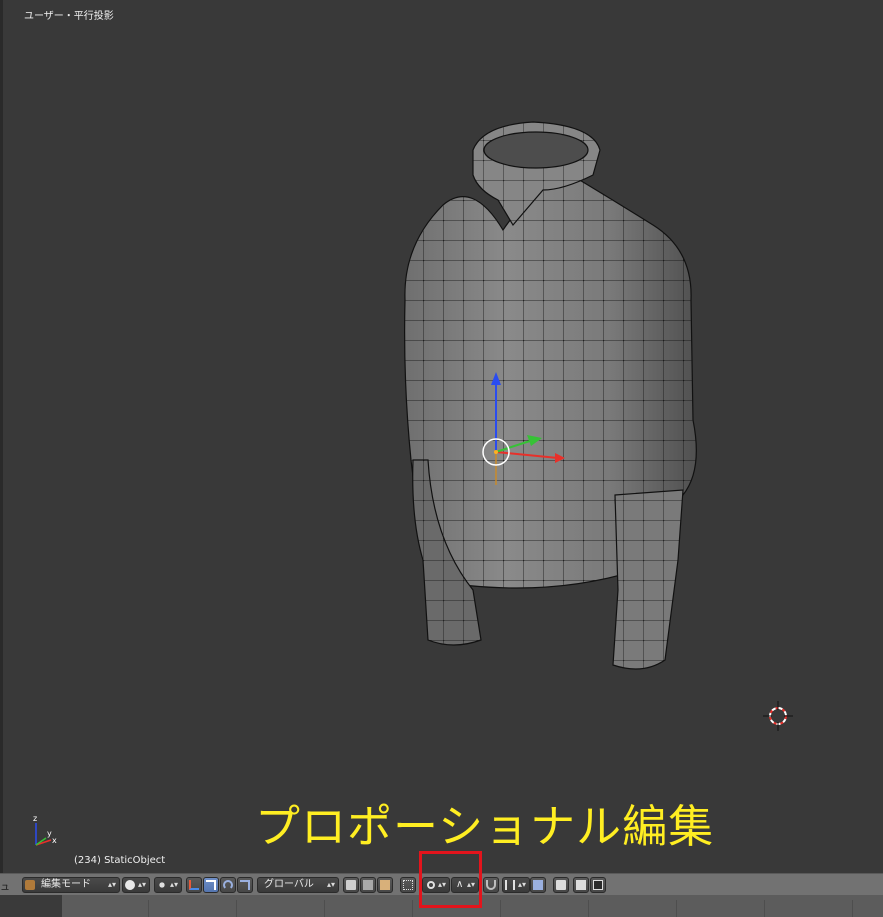 This screenshot has width=883, height=917. I want to click on pivot-point-icon, so click(162, 885).